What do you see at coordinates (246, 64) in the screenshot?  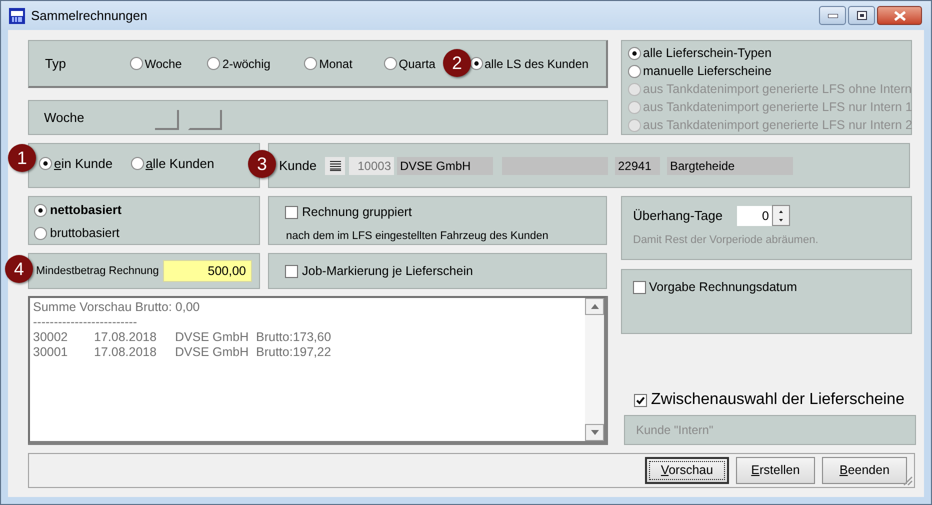 I see `option-label: 2-wöchig` at bounding box center [246, 64].